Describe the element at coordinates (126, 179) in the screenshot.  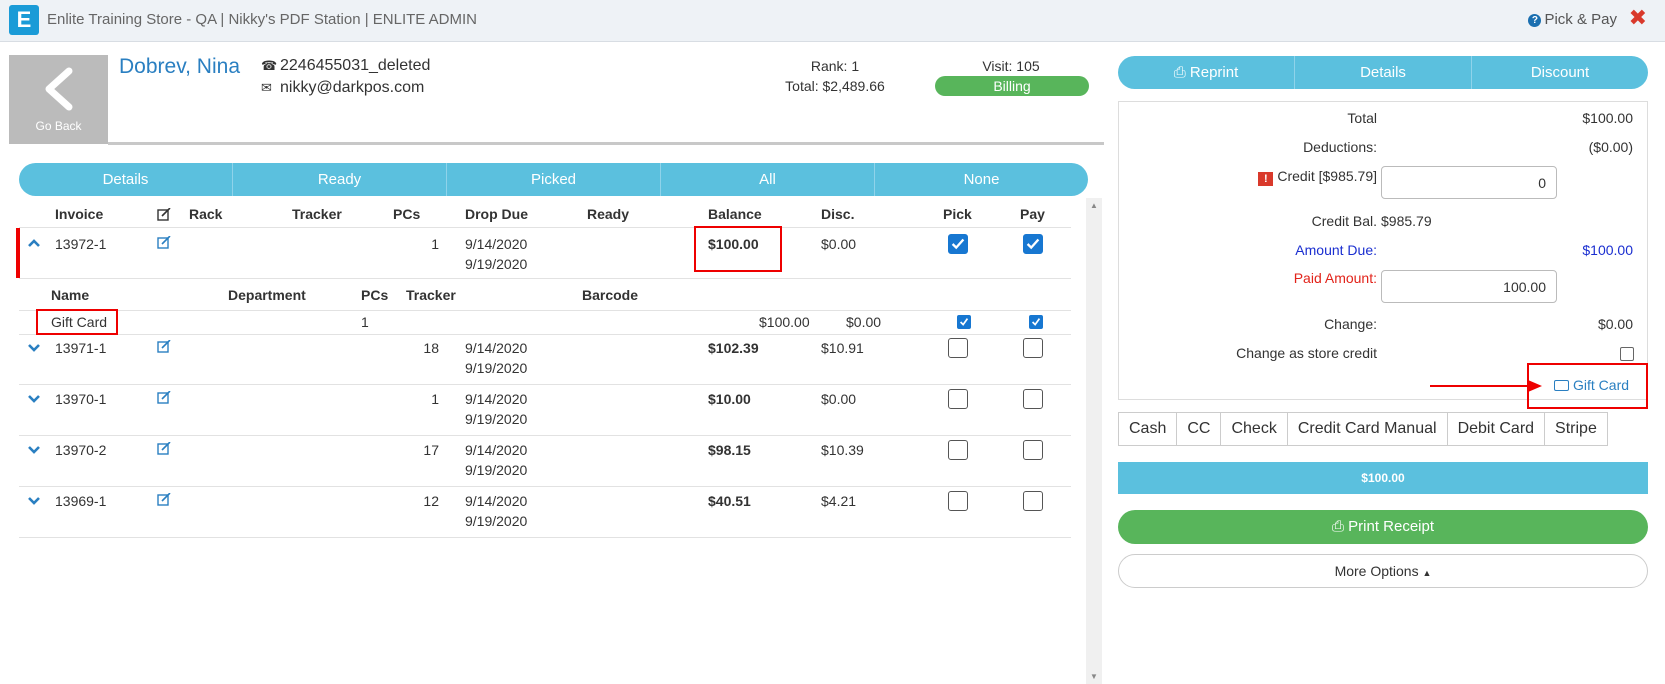
I see `filter-details: Details` at that location.